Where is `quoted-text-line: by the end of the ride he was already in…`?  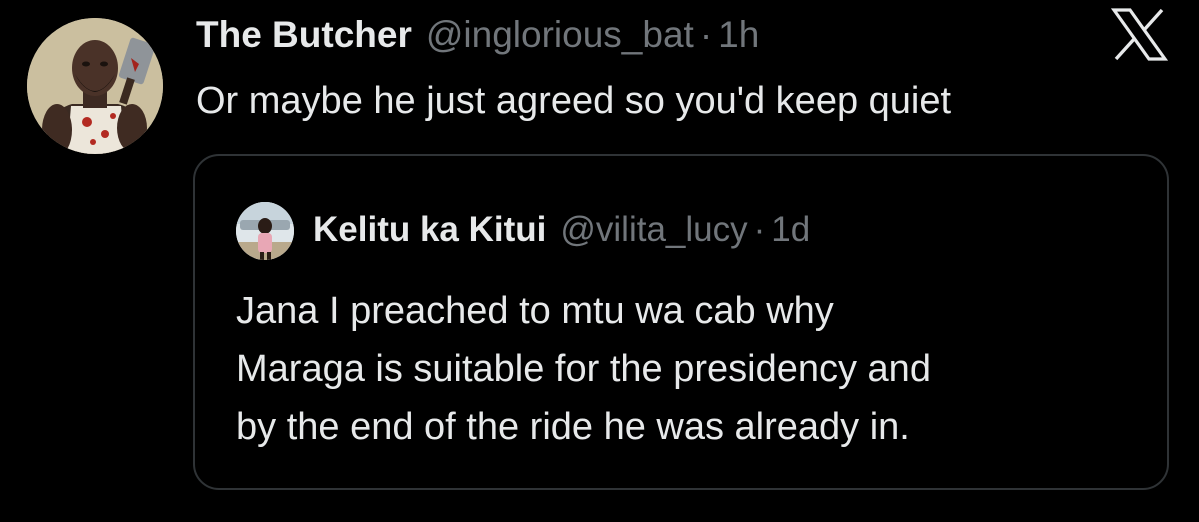
quoted-text-line: by the end of the ride he was already in… is located at coordinates (573, 427).